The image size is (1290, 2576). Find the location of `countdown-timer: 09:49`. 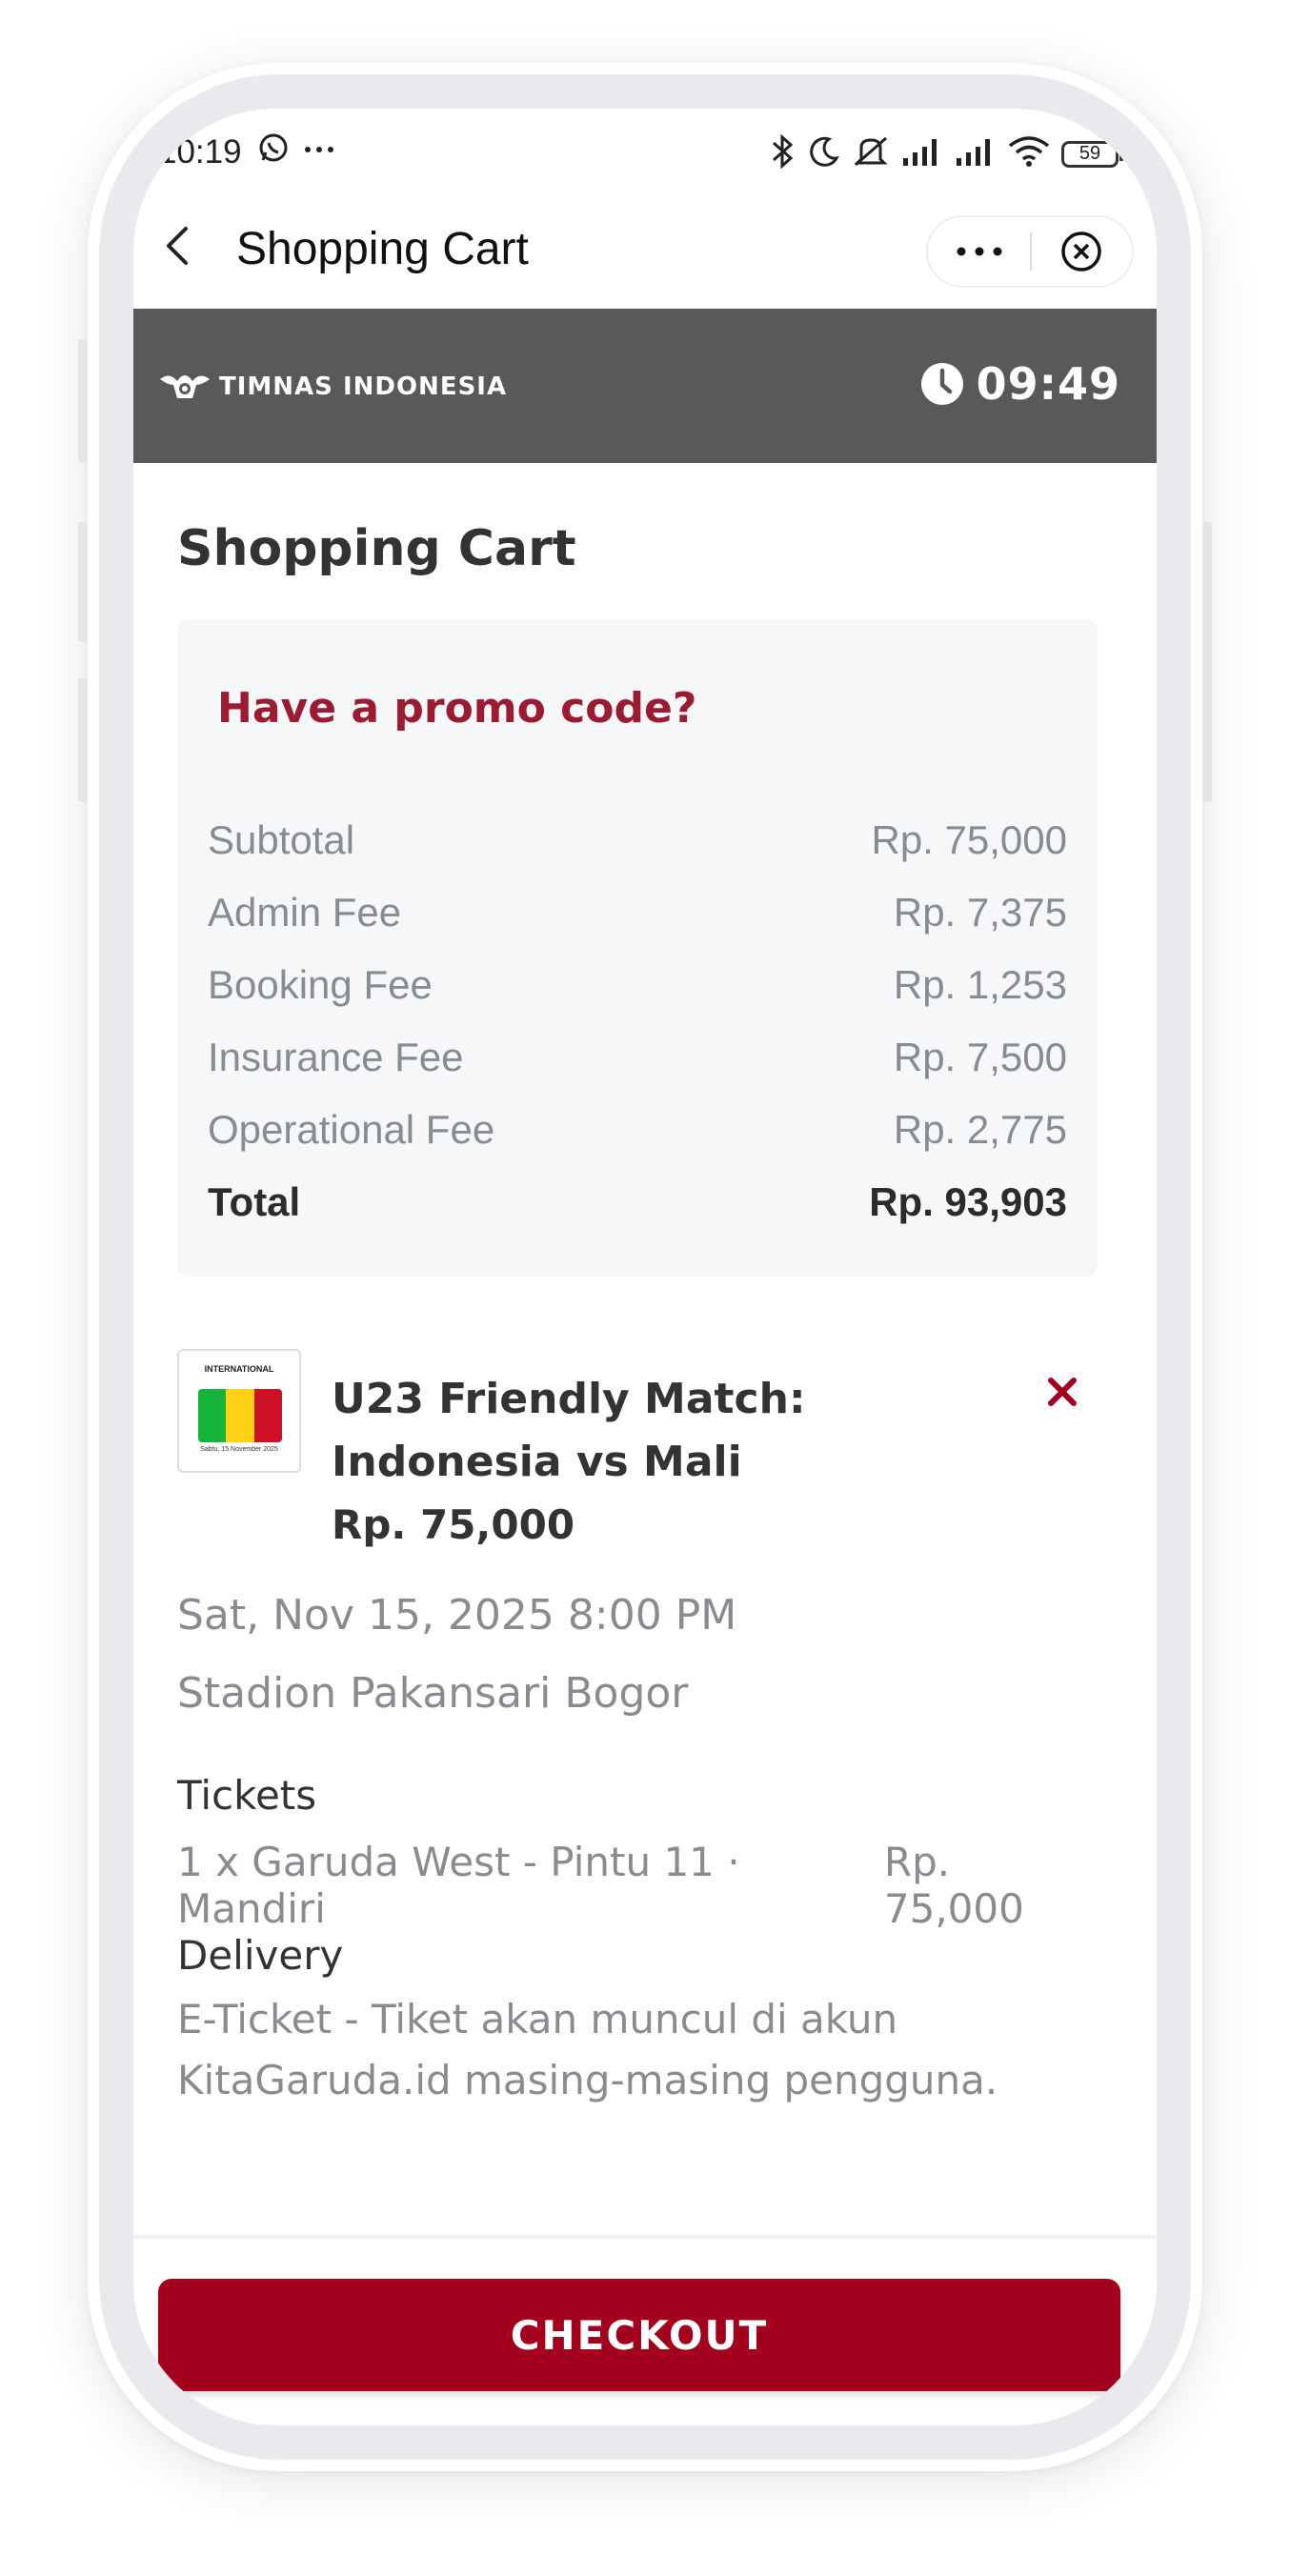

countdown-timer: 09:49 is located at coordinates (1019, 384).